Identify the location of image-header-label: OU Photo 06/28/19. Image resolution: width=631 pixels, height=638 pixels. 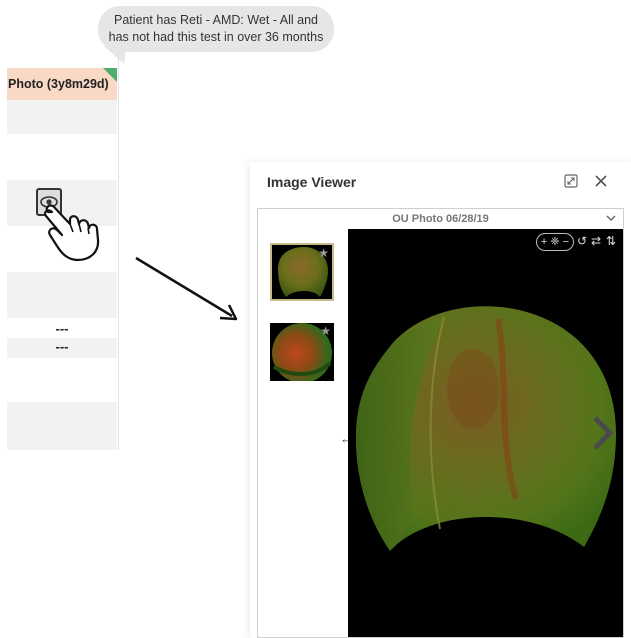
(440, 219).